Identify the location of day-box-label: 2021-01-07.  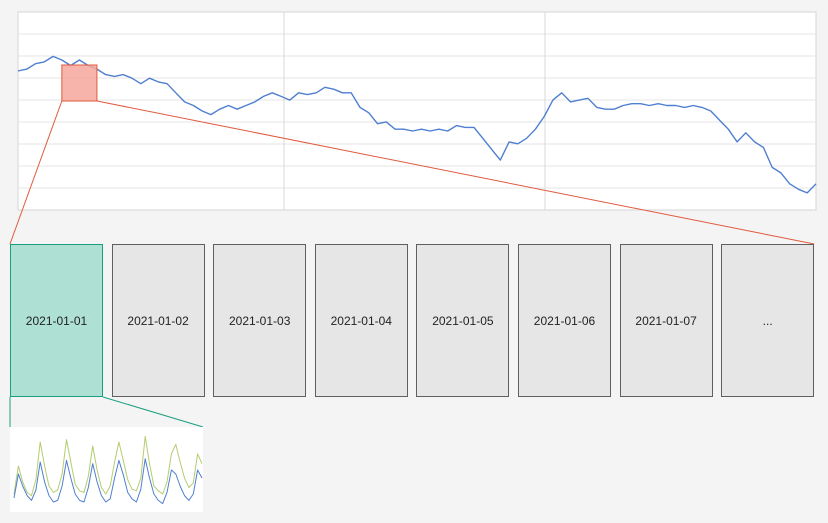
(666, 320).